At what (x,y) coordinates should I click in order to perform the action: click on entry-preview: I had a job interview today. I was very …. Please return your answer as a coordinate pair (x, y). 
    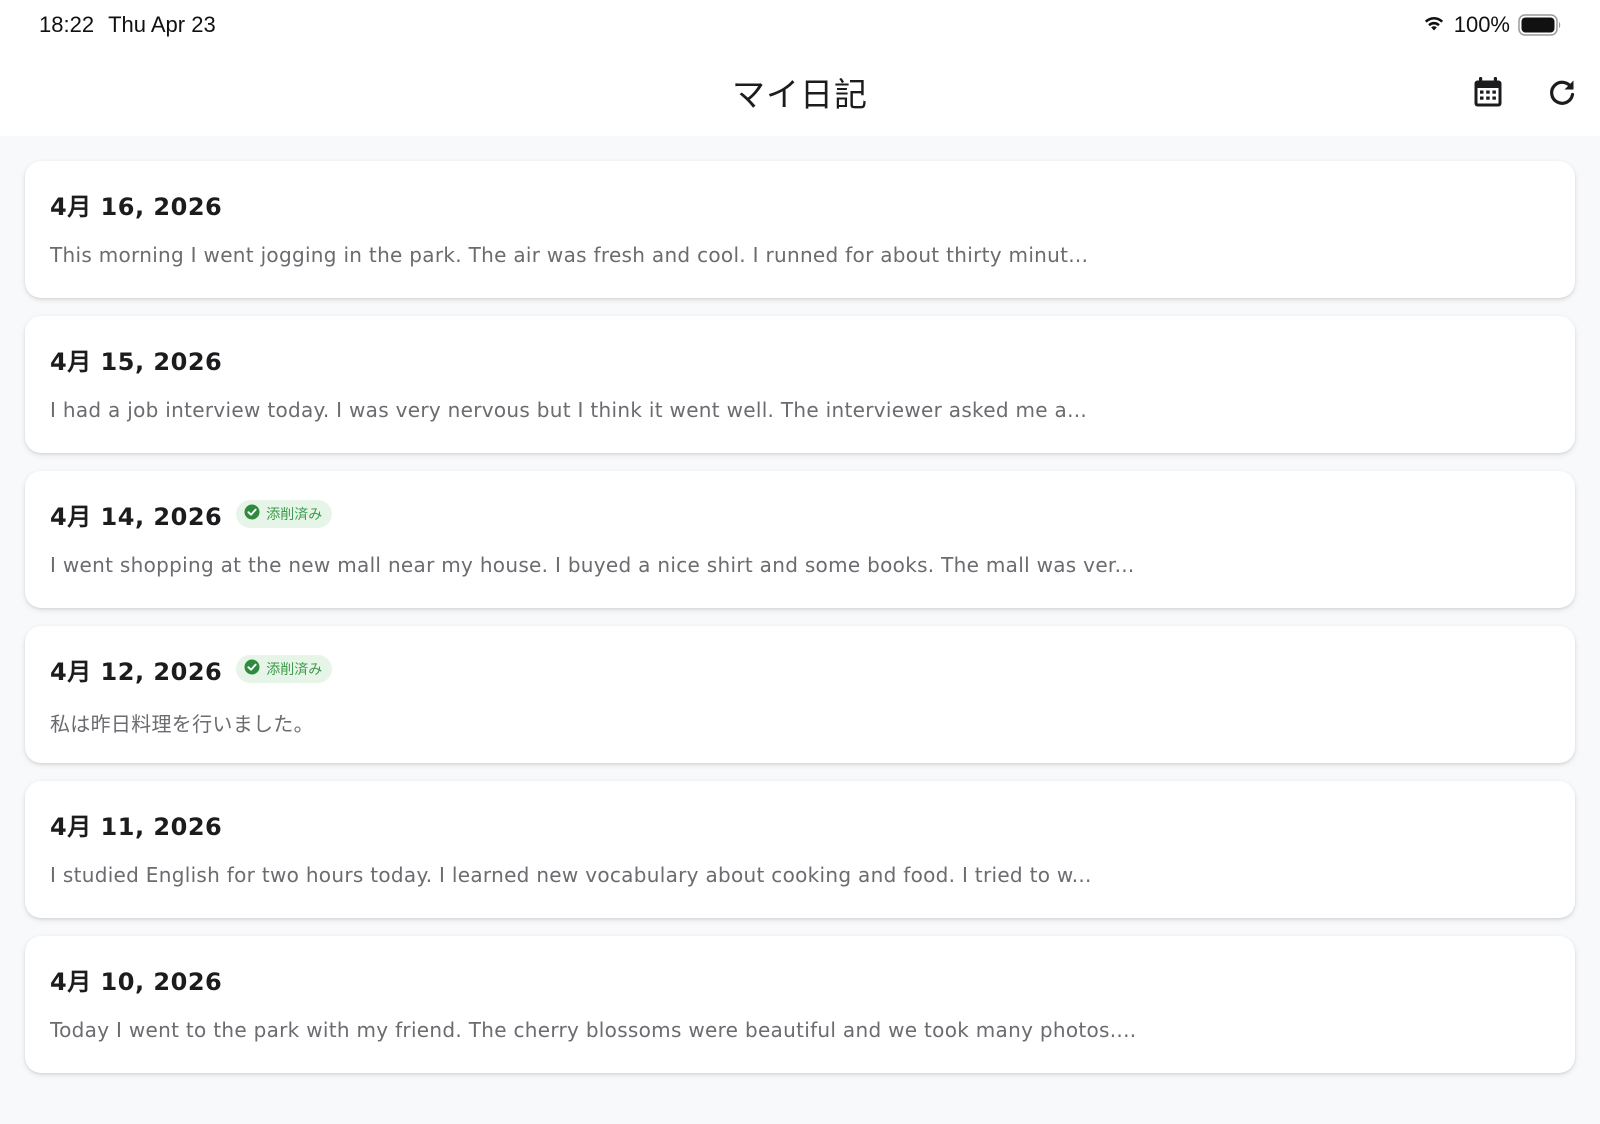
    Looking at the image, I should click on (569, 410).